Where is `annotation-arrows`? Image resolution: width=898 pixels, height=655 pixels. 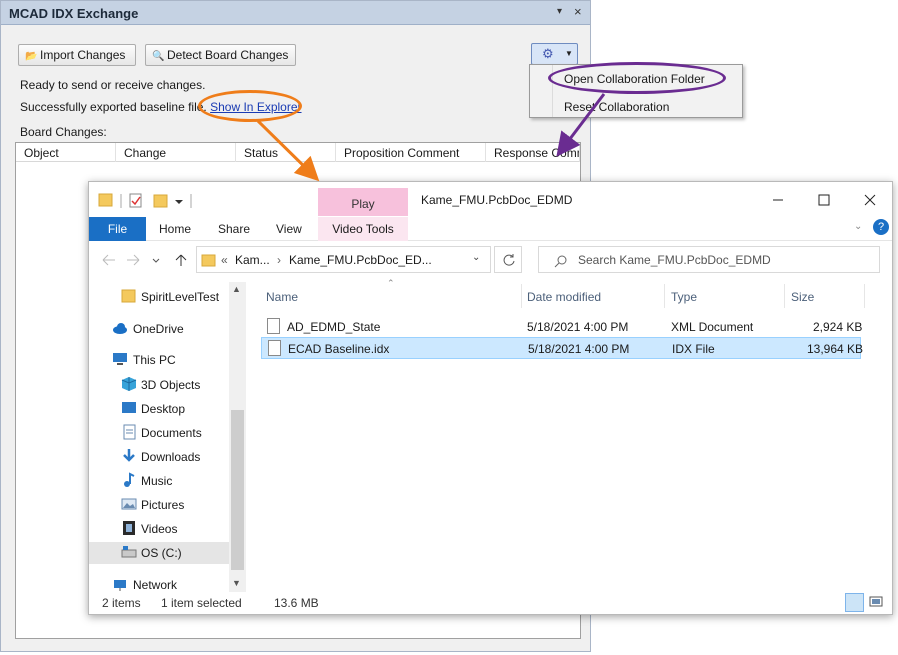
annotation-arrows is located at coordinates (431, 137).